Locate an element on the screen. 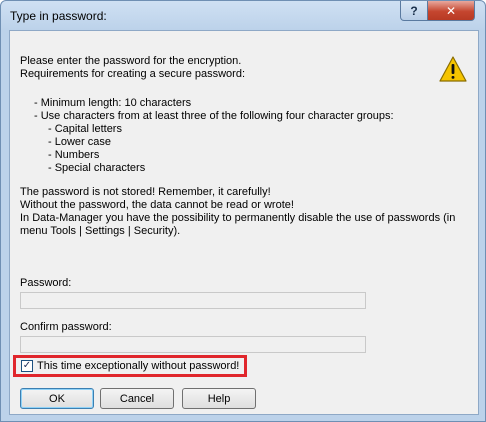 The height and width of the screenshot is (422, 486). titlebar-help-button: ? is located at coordinates (414, 11).